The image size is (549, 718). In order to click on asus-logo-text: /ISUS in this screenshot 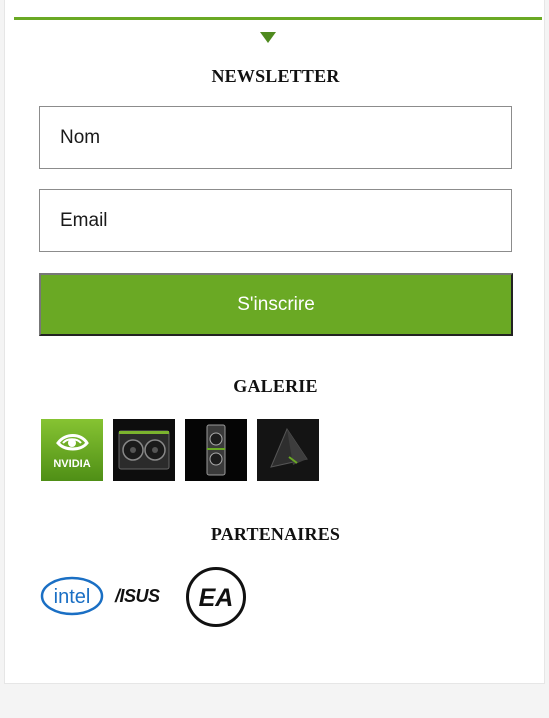, I will do `click(137, 596)`.